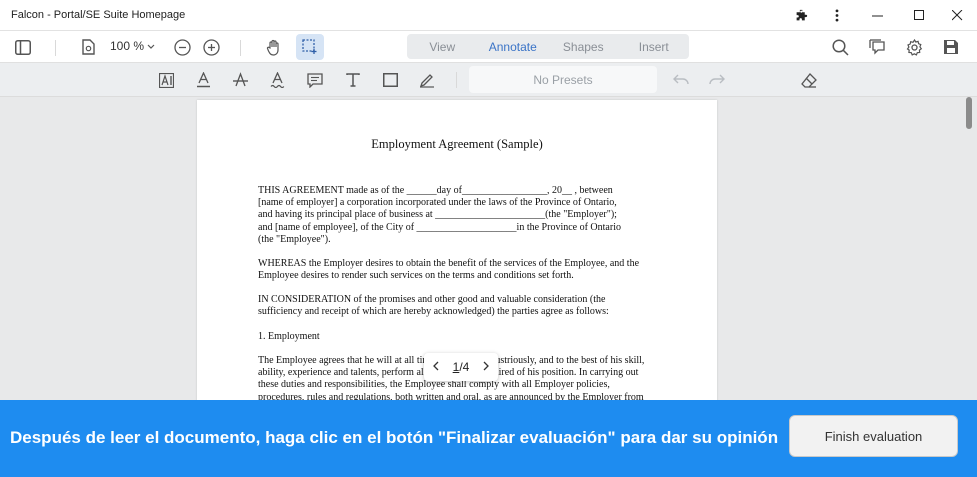 This screenshot has width=977, height=477. Describe the element at coordinates (240, 80) in the screenshot. I see `strikeout-icon` at that location.